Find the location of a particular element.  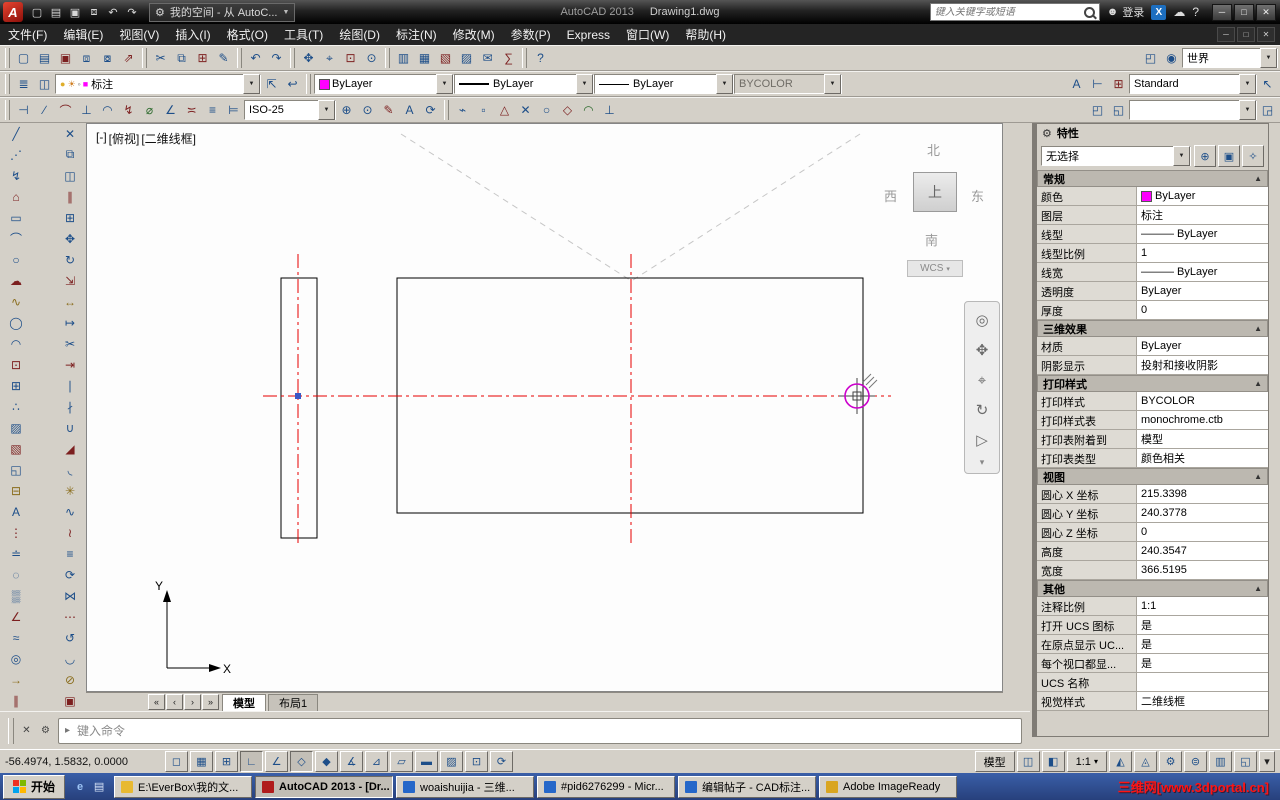

selection-combo: 无选择 ▼ is located at coordinates (1116, 156).